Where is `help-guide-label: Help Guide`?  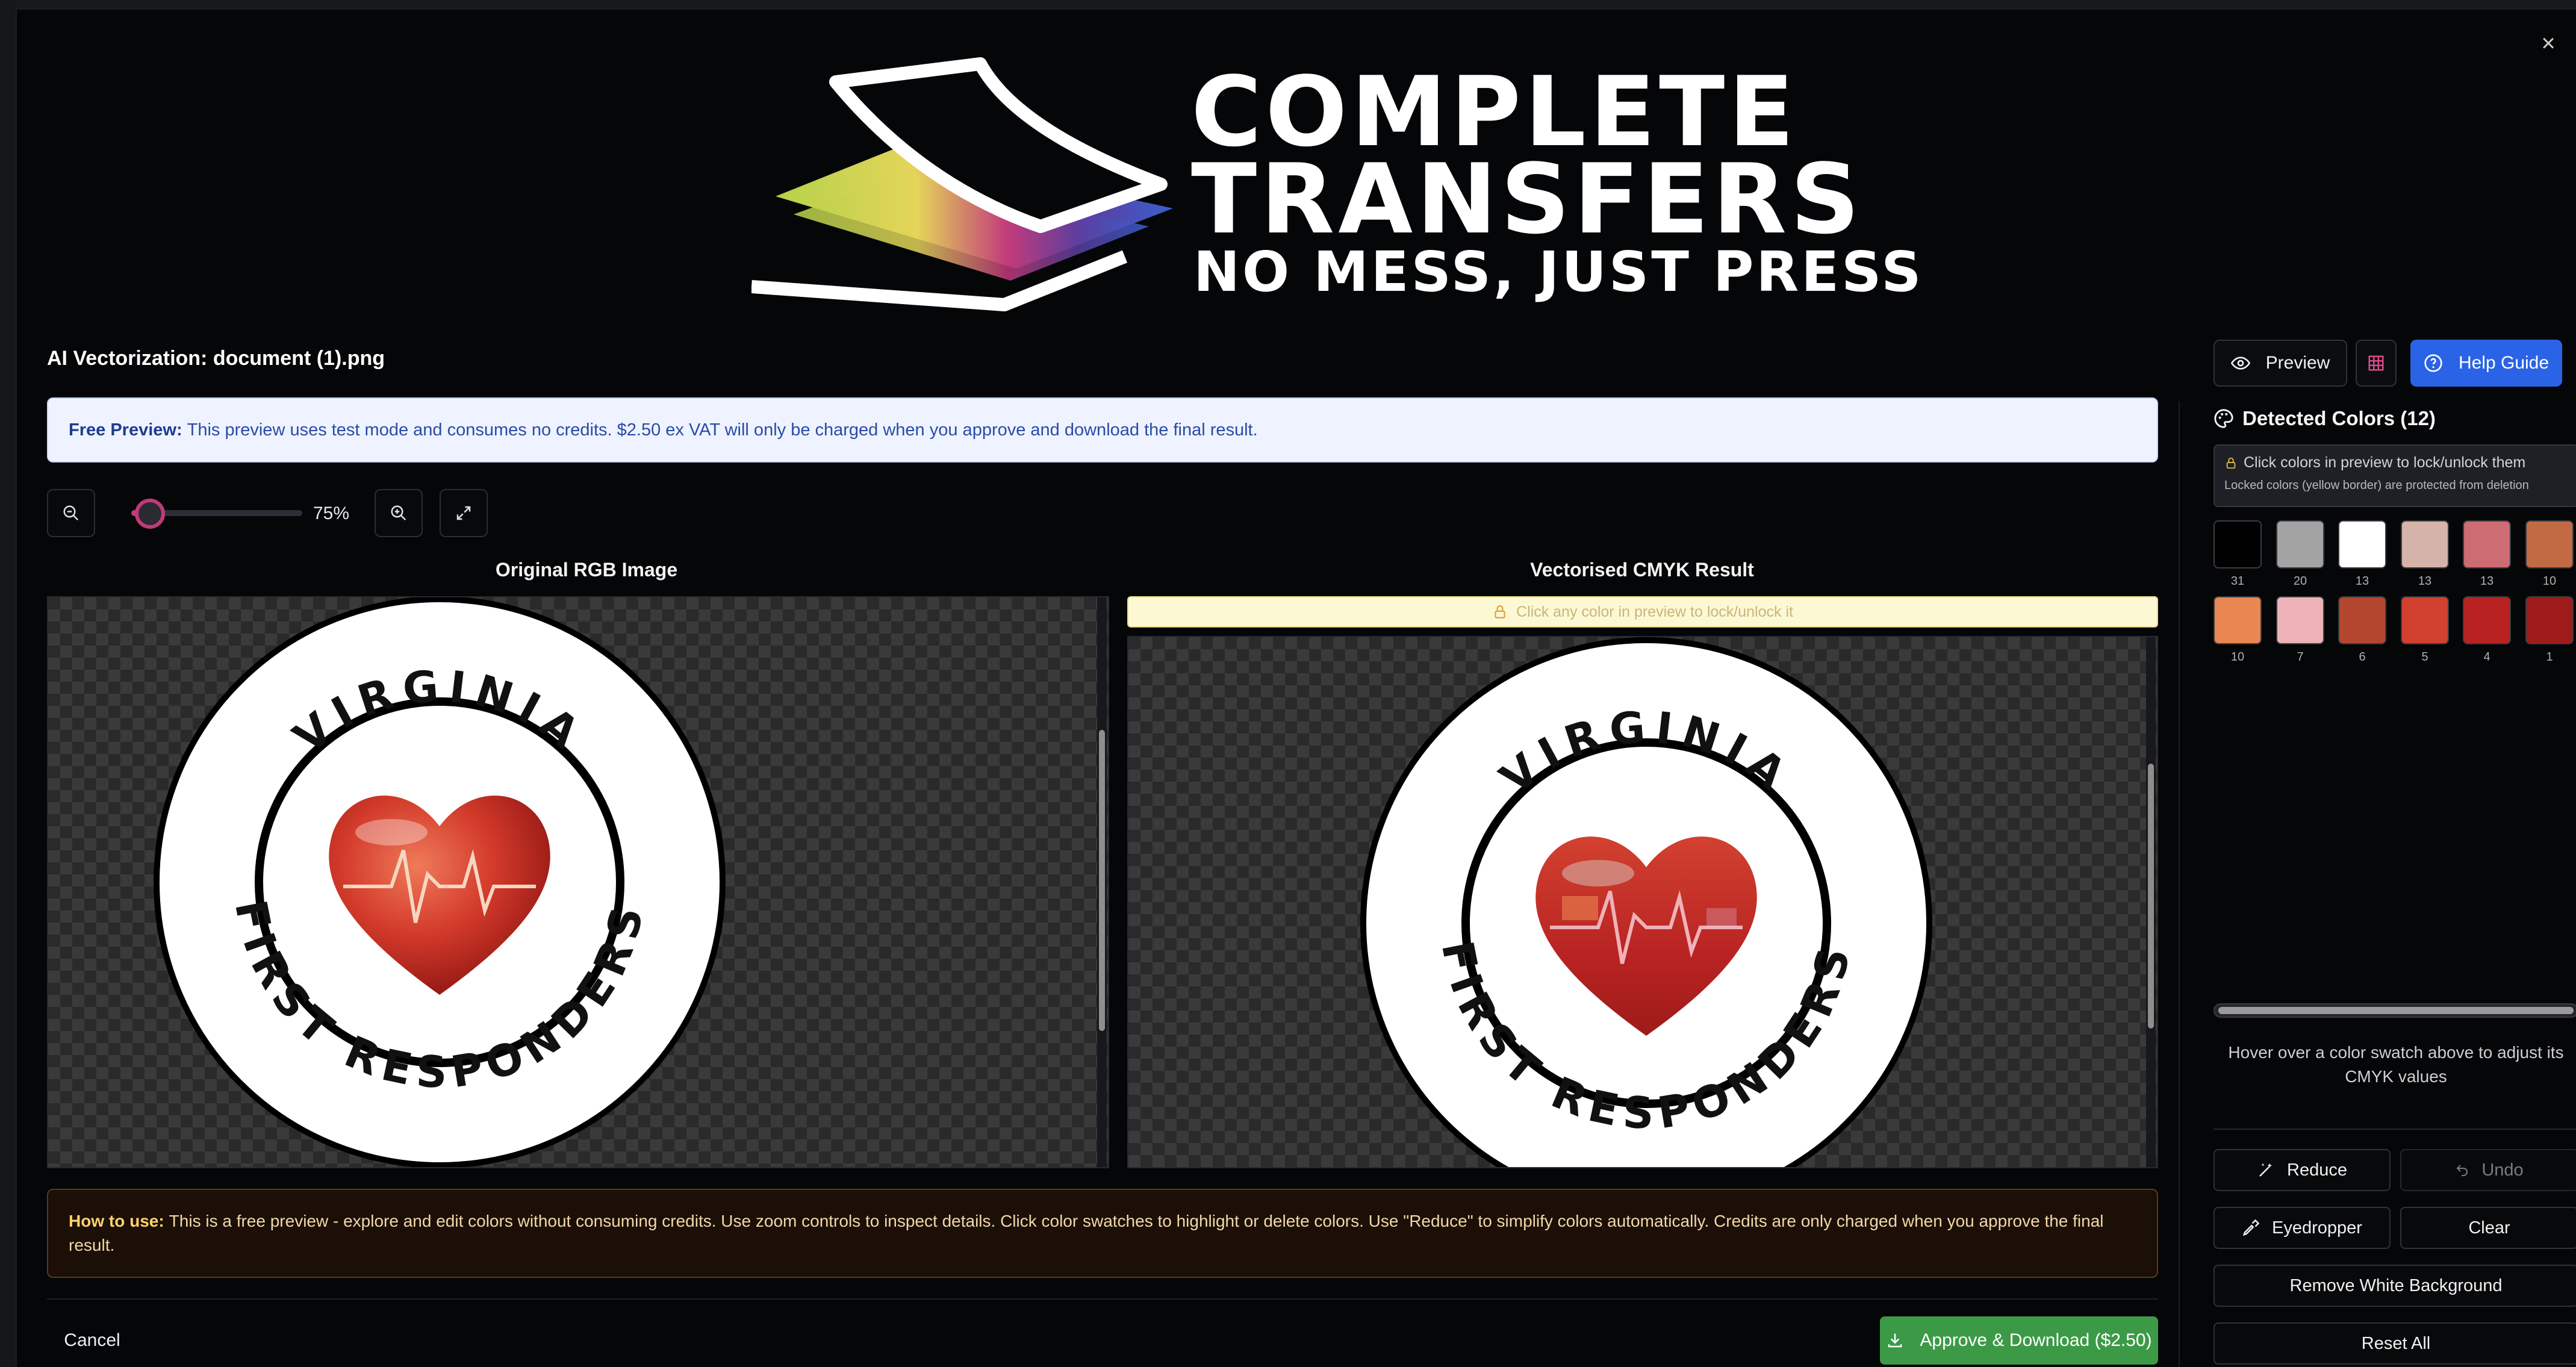
help-guide-label: Help Guide is located at coordinates (2504, 363).